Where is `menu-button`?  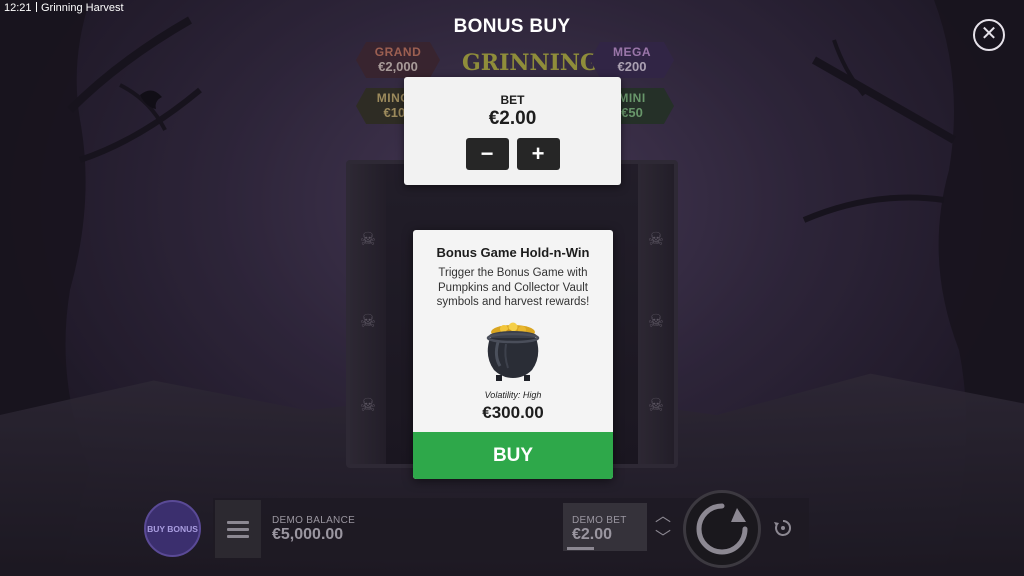
menu-button is located at coordinates (238, 529).